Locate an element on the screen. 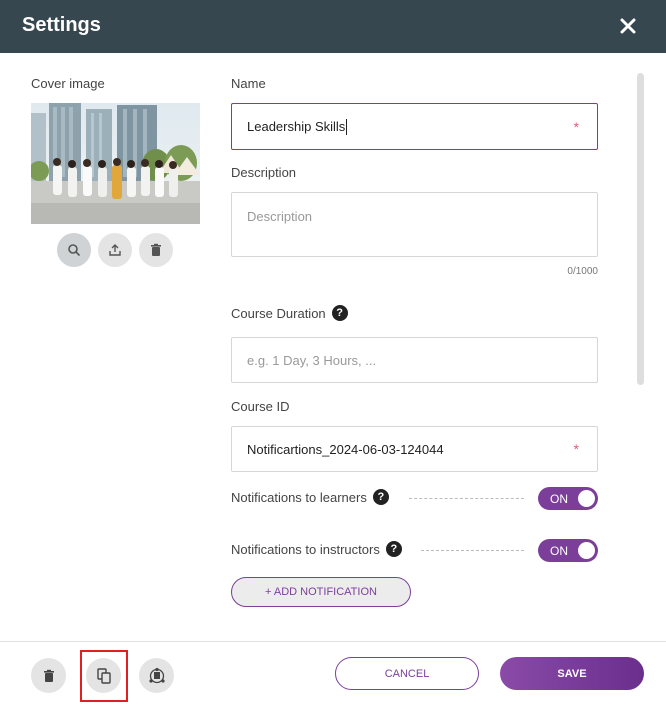 This screenshot has width=666, height=705. name-label-text: Name is located at coordinates (248, 83).